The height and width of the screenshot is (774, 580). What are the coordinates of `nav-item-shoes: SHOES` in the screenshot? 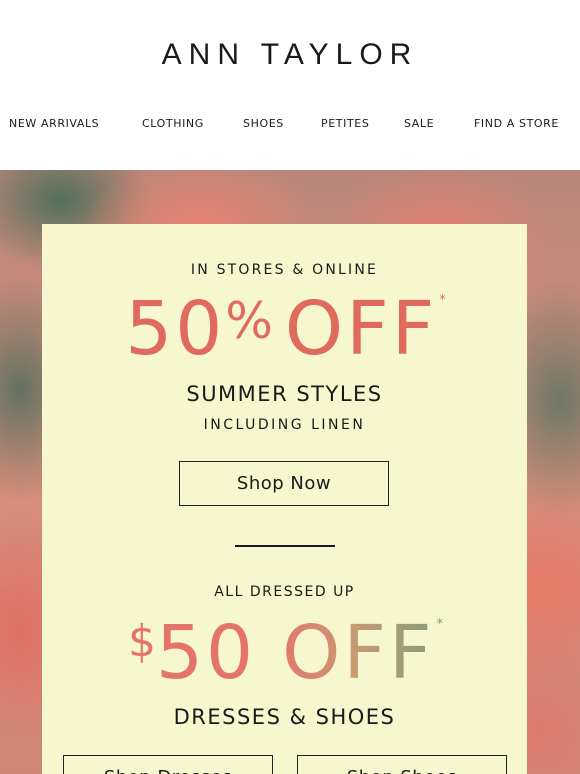 It's located at (263, 123).